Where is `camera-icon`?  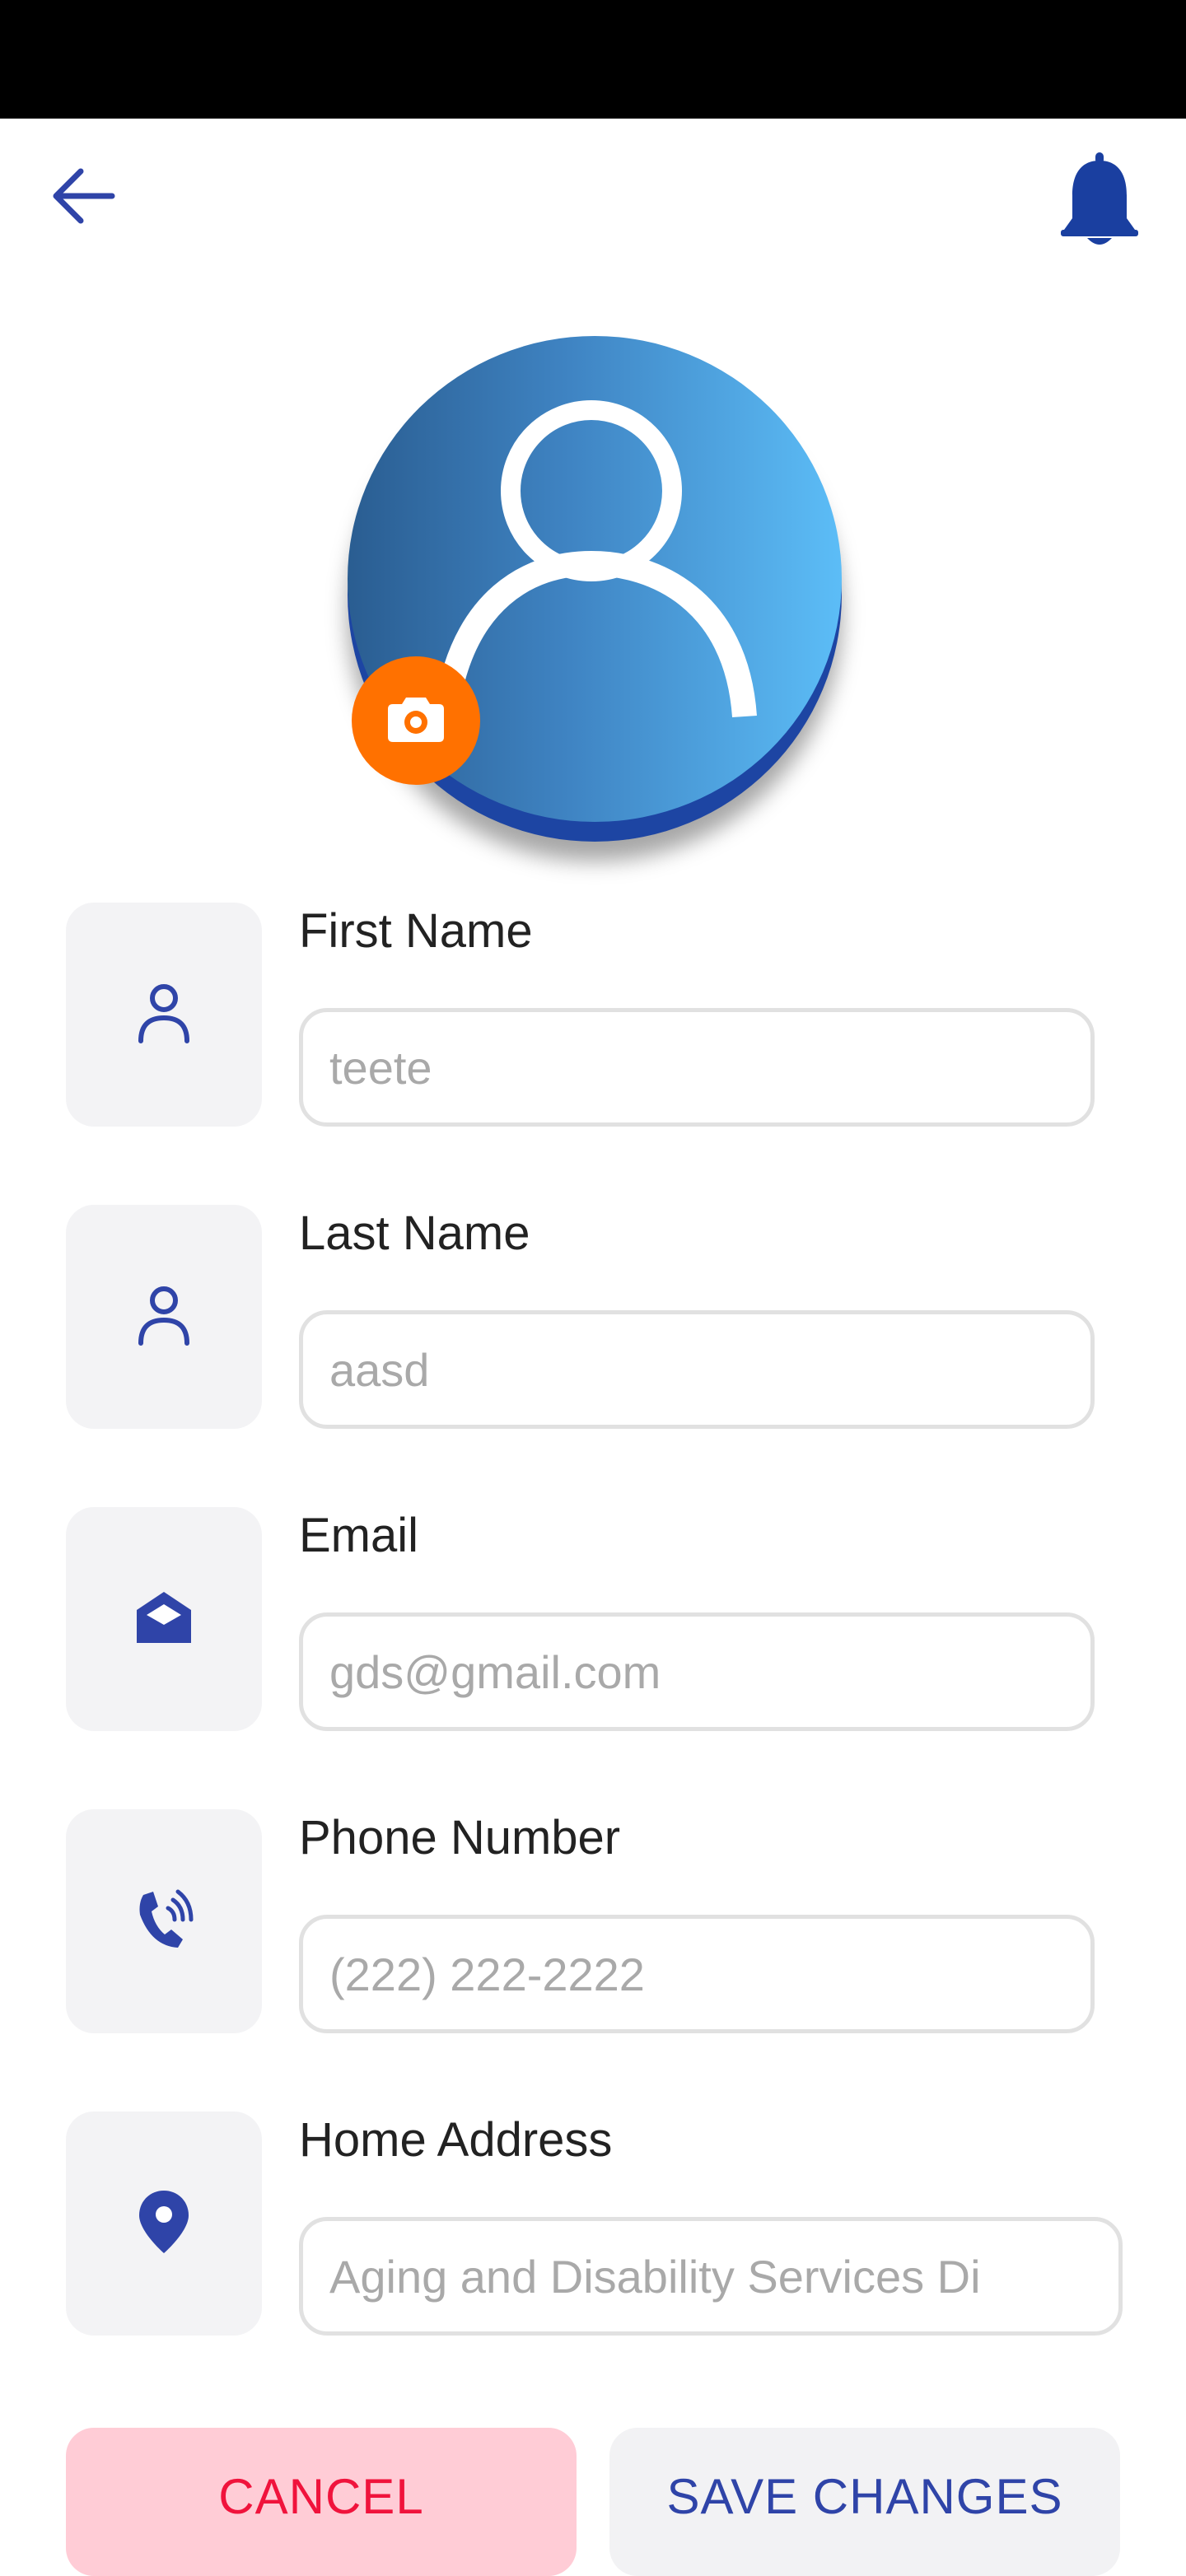 camera-icon is located at coordinates (416, 721).